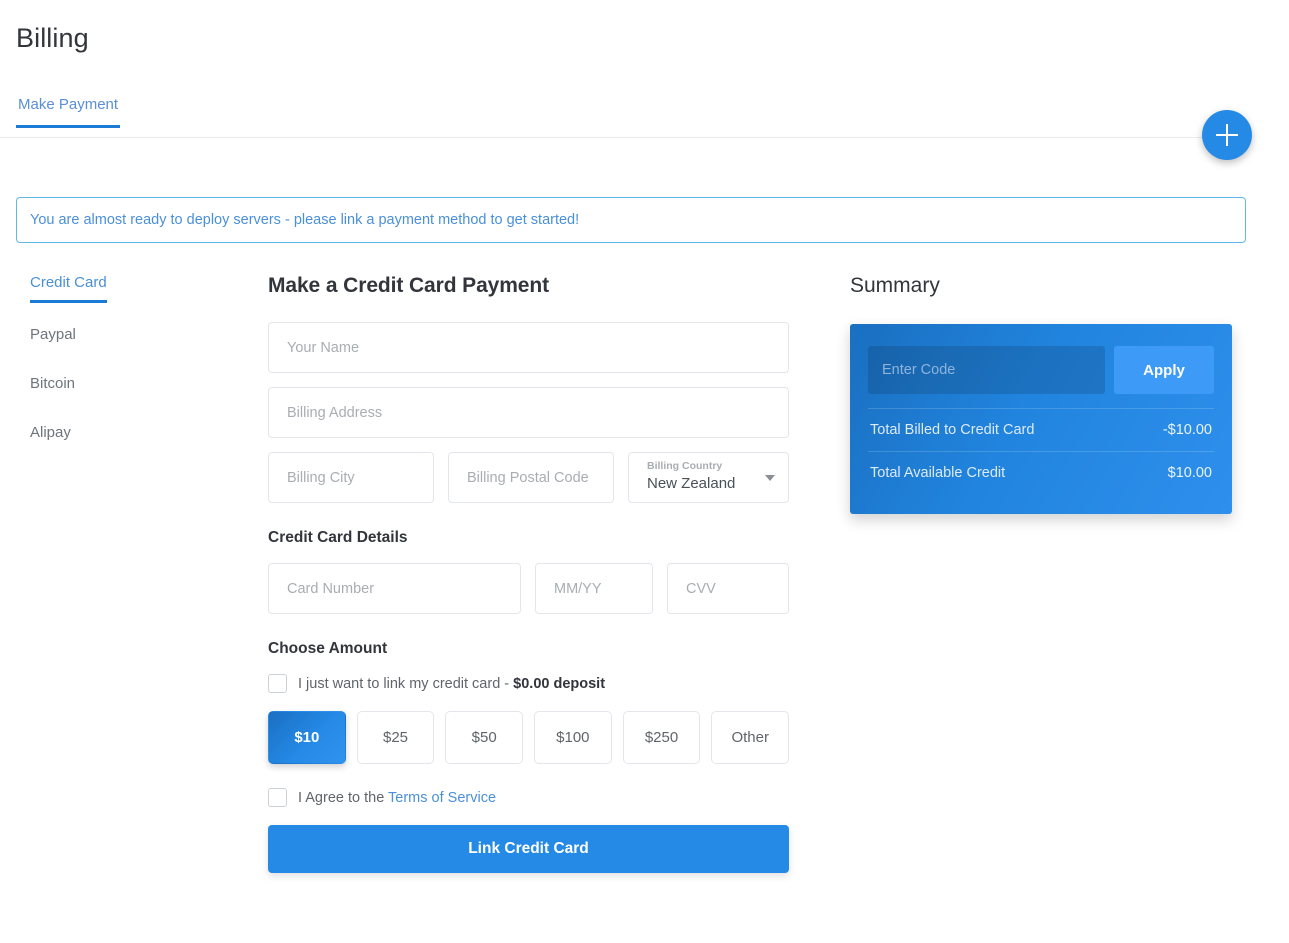 The width and height of the screenshot is (1289, 943). Describe the element at coordinates (624, 117) in the screenshot. I see `tab-bar: Make Payment` at that location.